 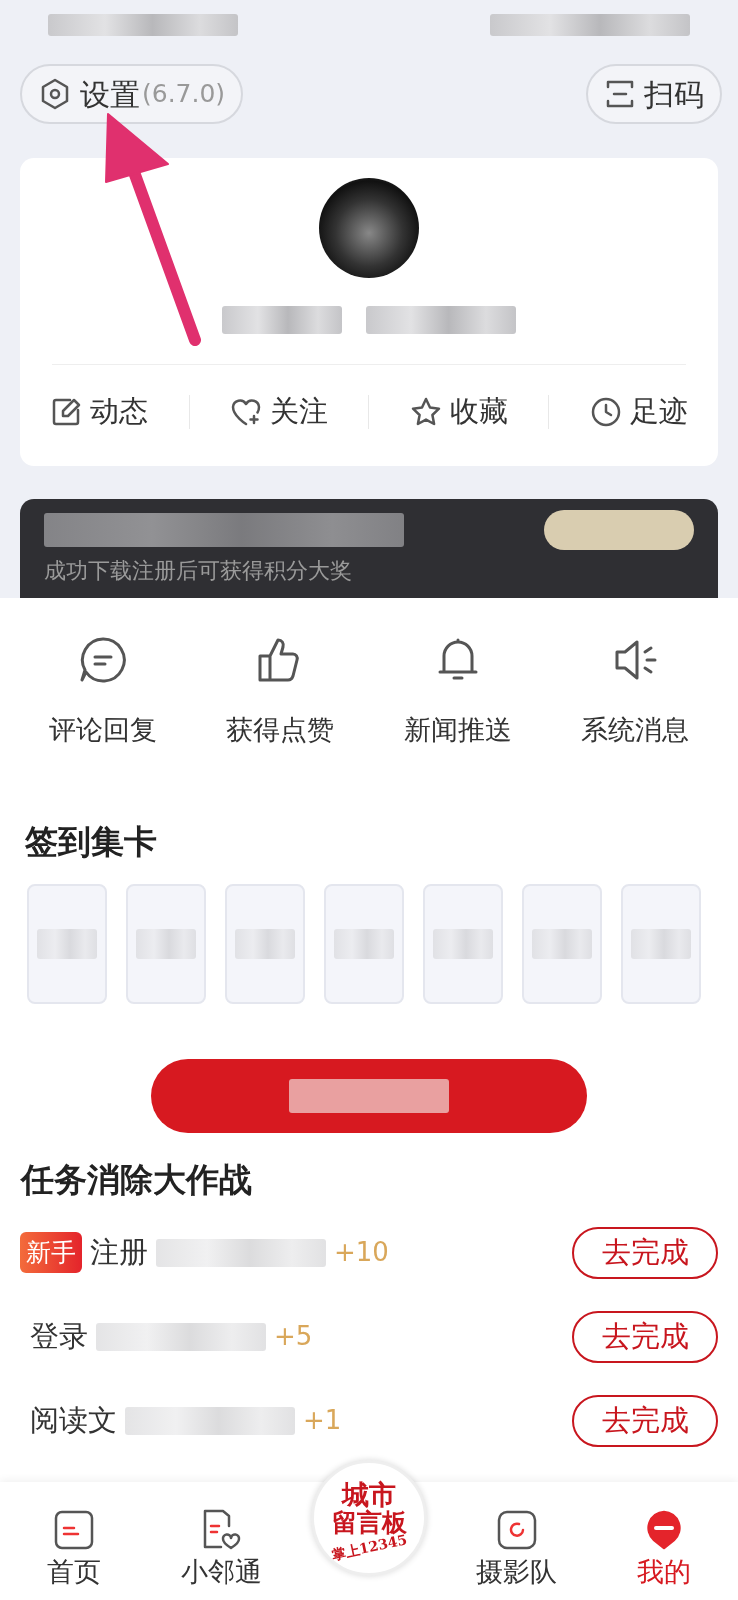 What do you see at coordinates (102, 693) in the screenshot?
I see `message-category: 评论回复` at bounding box center [102, 693].